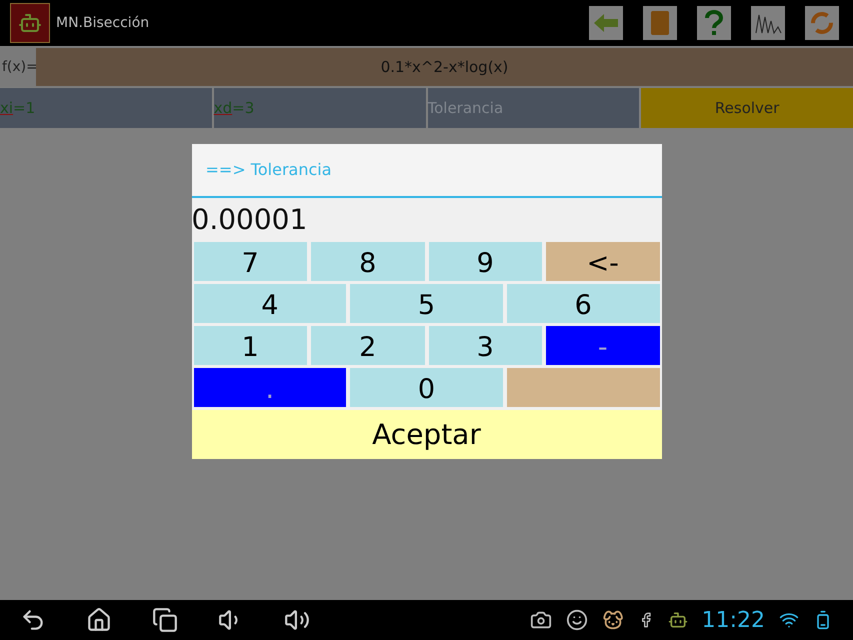  What do you see at coordinates (678, 620) in the screenshot?
I see `robot-icon` at bounding box center [678, 620].